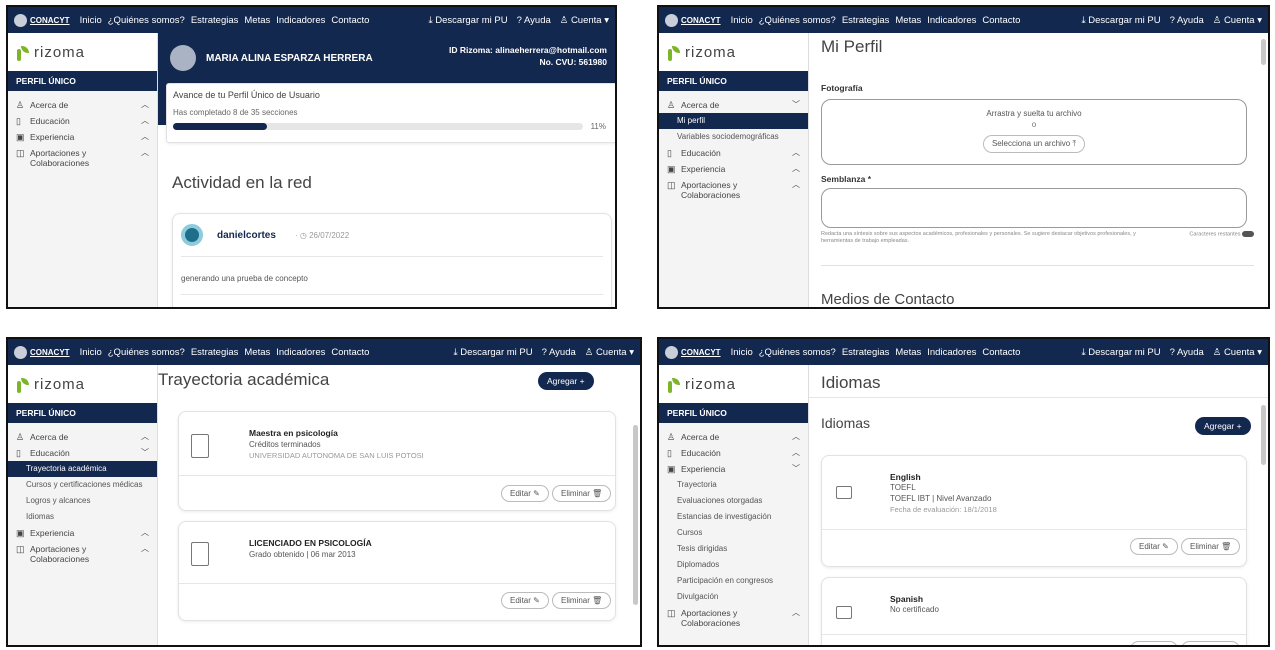 The image size is (1275, 650). Describe the element at coordinates (733, 517) in the screenshot. I see `sidebar-sub-estancias: Estancias de investigación` at that location.